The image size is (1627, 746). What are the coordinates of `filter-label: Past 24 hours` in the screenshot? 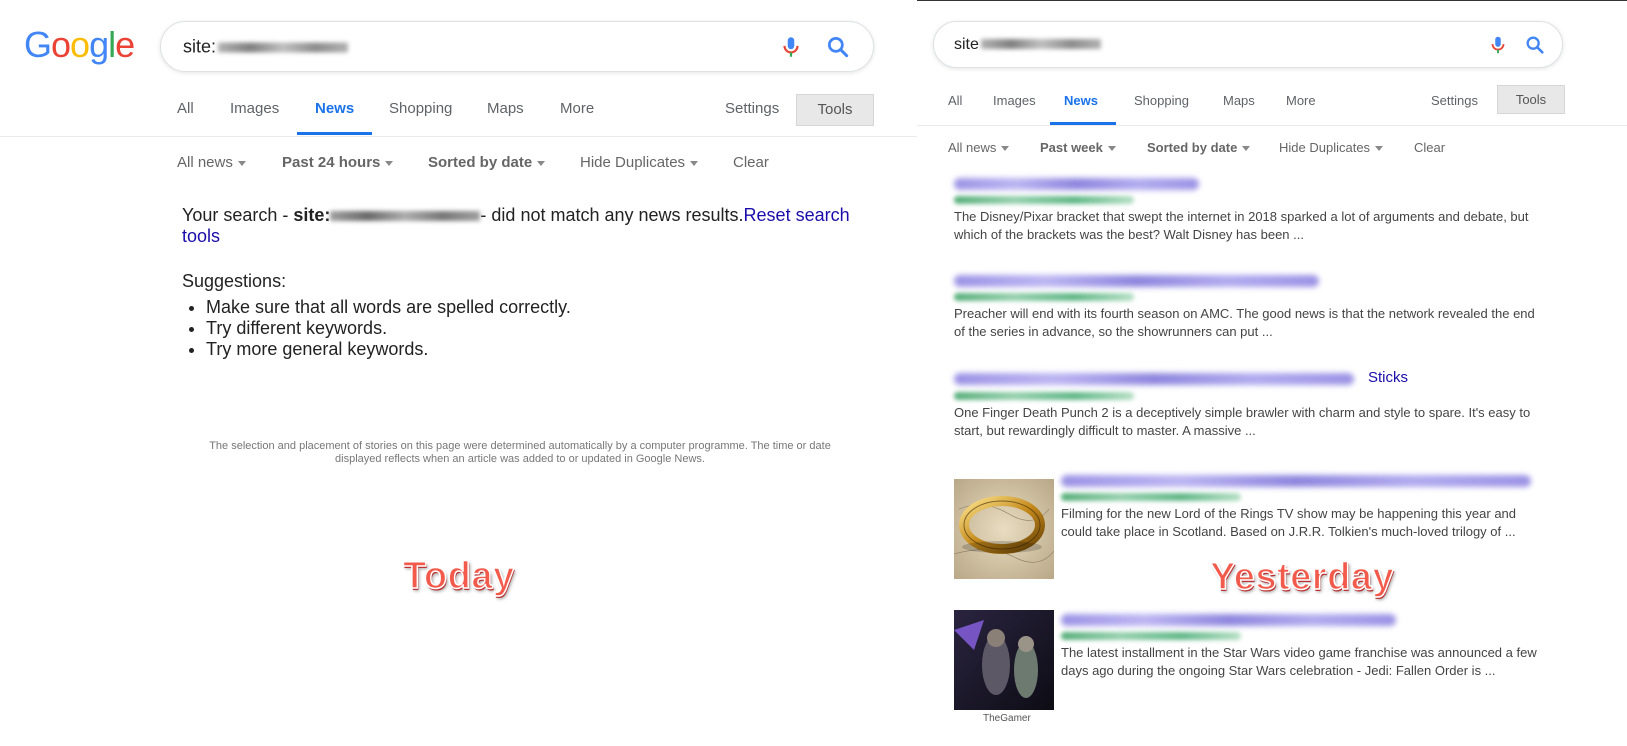 It's located at (331, 162).